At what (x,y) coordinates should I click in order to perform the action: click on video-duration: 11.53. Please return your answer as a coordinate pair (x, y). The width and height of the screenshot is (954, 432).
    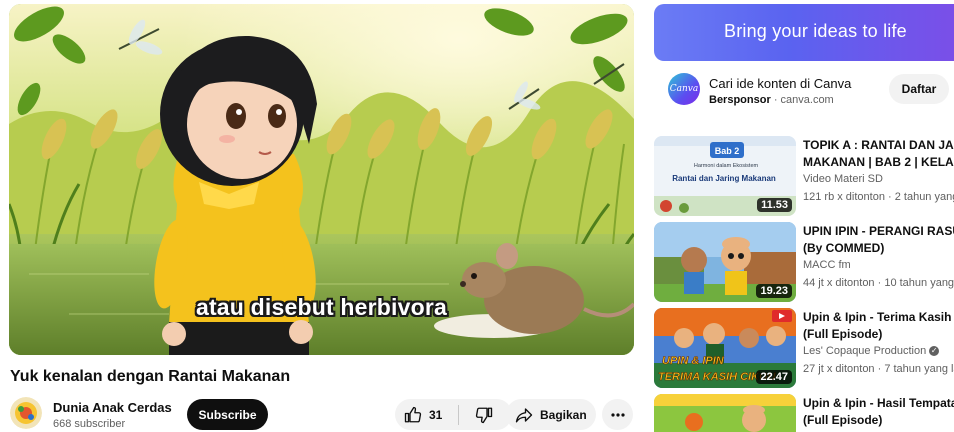
    Looking at the image, I should click on (774, 205).